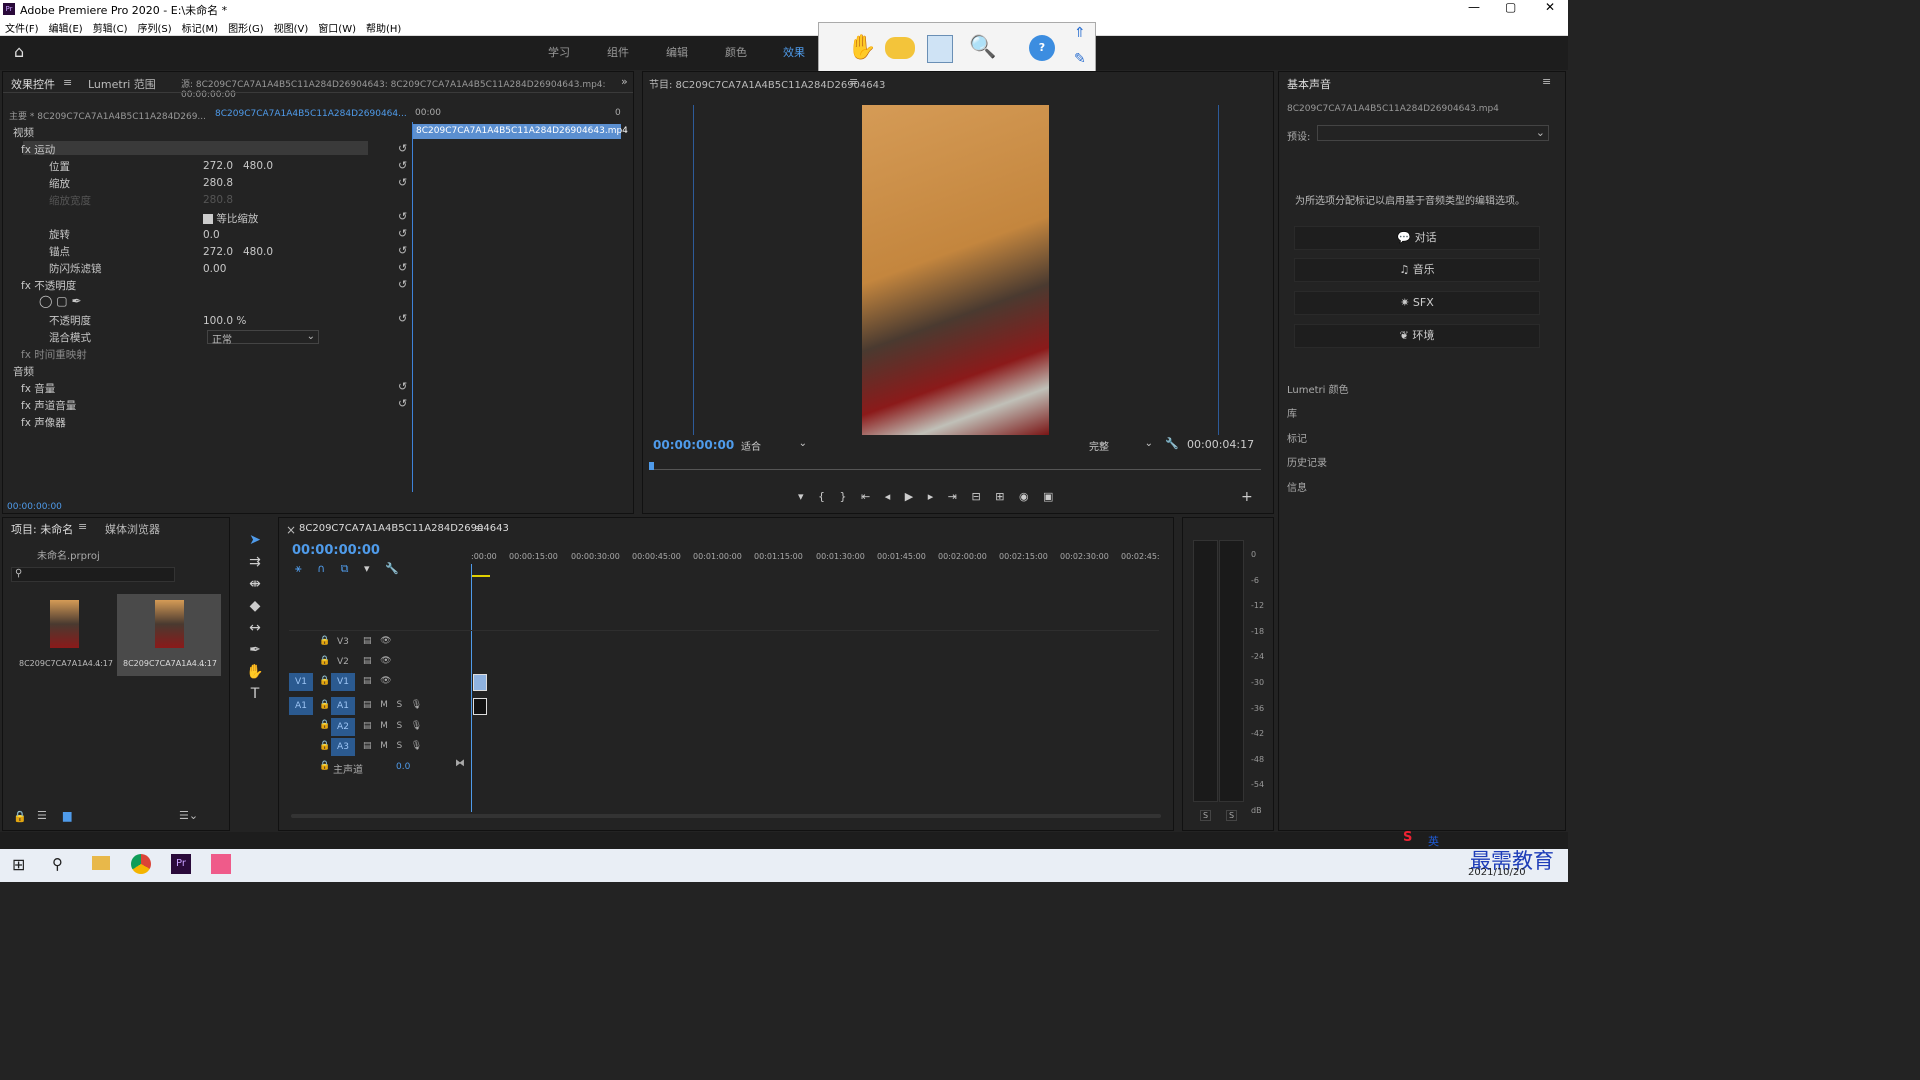 The image size is (1920, 1080). I want to click on sort-icon: ☰⌄, so click(188, 815).